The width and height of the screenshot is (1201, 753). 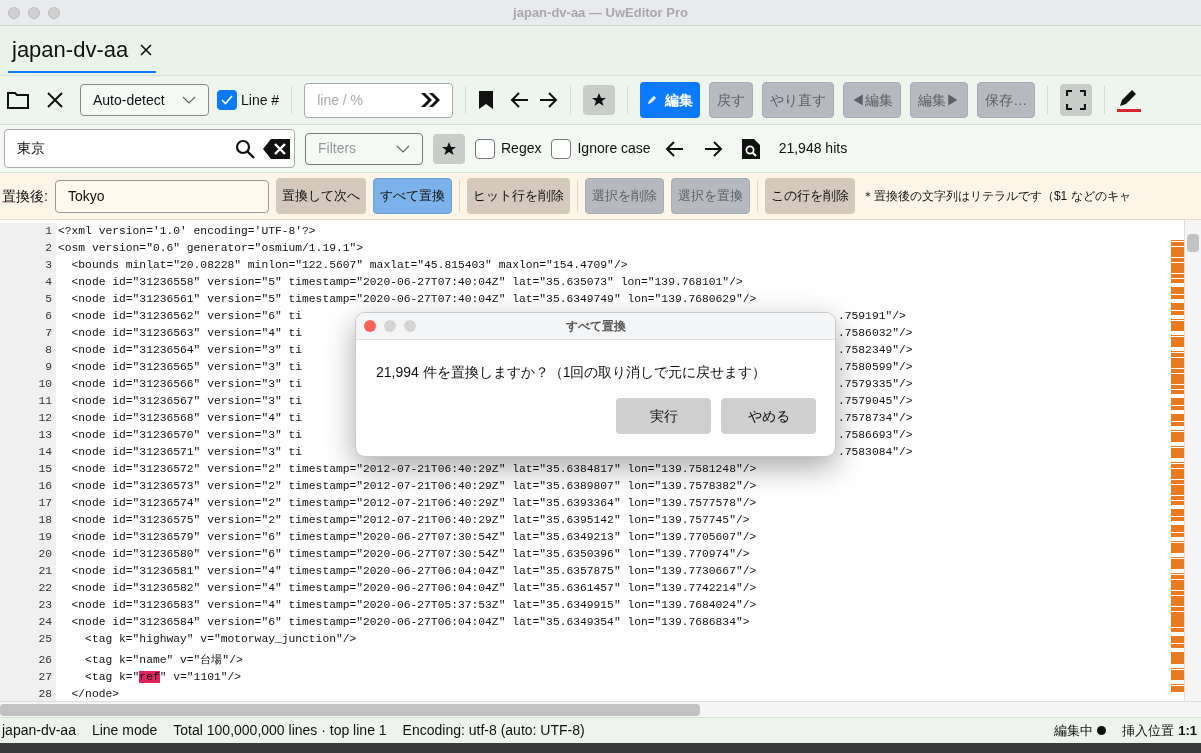 What do you see at coordinates (670, 100) in the screenshot?
I see `edit-mode-button: 編集` at bounding box center [670, 100].